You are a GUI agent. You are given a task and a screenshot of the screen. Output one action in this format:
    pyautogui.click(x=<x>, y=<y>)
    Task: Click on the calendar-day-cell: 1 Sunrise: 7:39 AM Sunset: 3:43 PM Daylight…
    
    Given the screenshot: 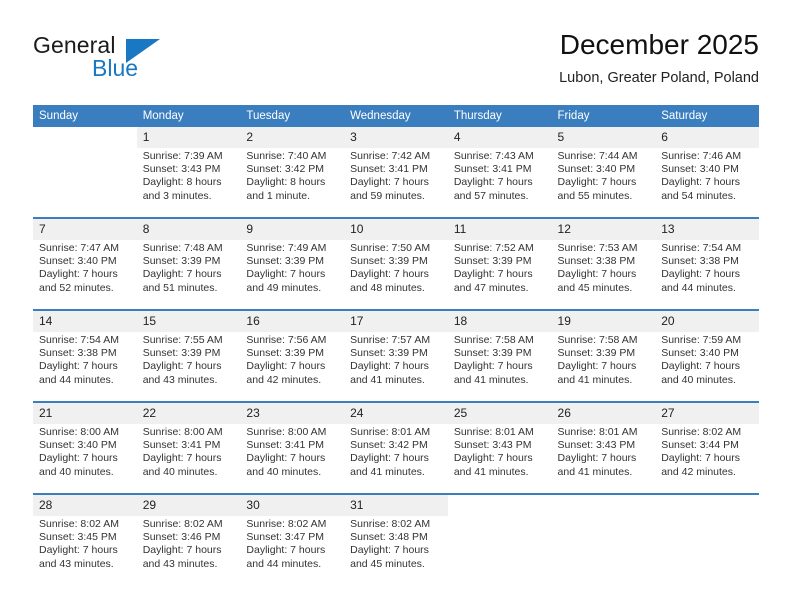 What is the action you would take?
    pyautogui.click(x=188, y=172)
    